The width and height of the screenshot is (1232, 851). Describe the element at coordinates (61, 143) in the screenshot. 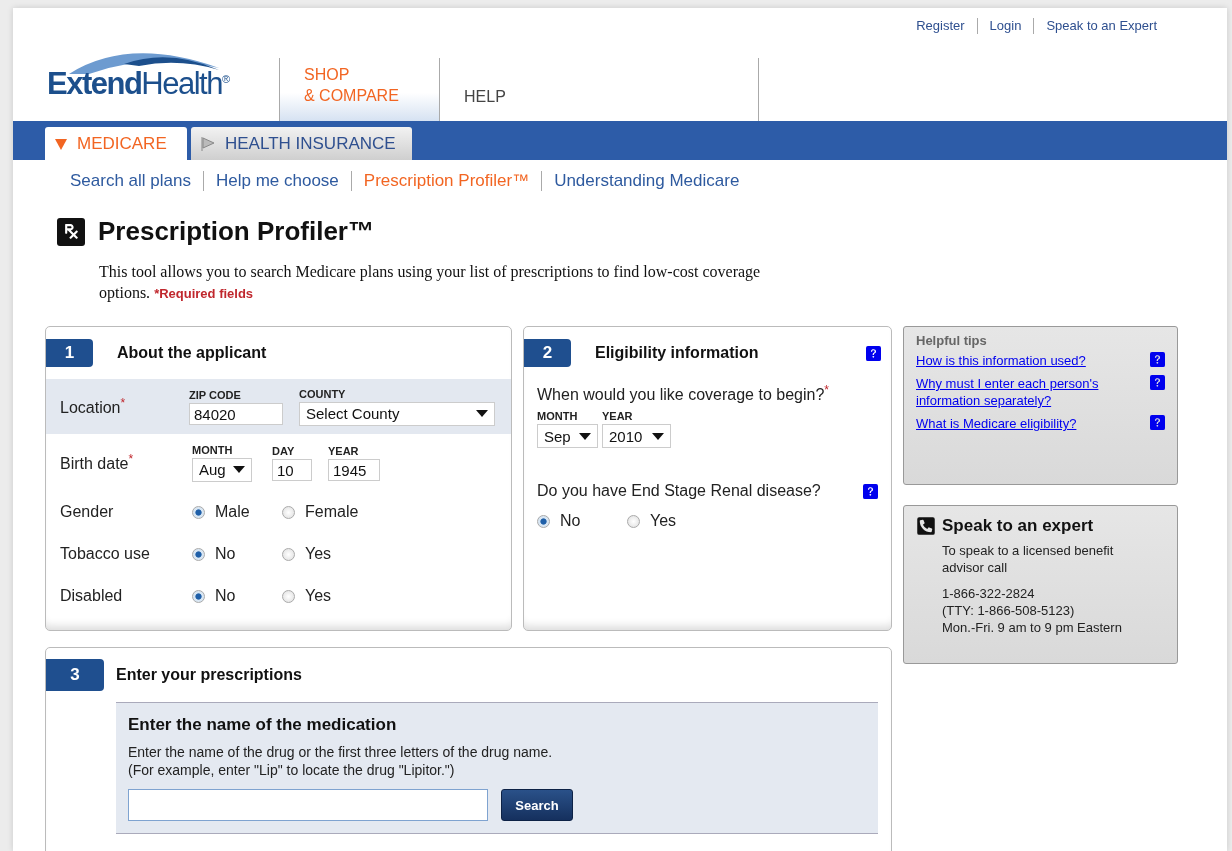

I see `triangle-down-icon` at that location.